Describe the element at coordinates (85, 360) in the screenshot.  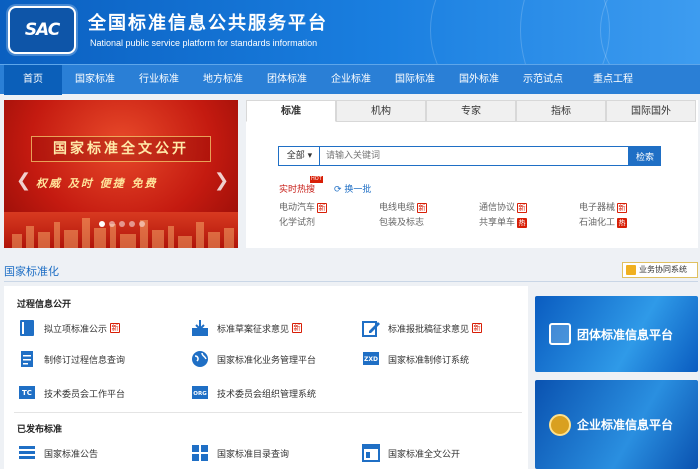
I see `list-item-label: 制修订过程信息查询` at that location.